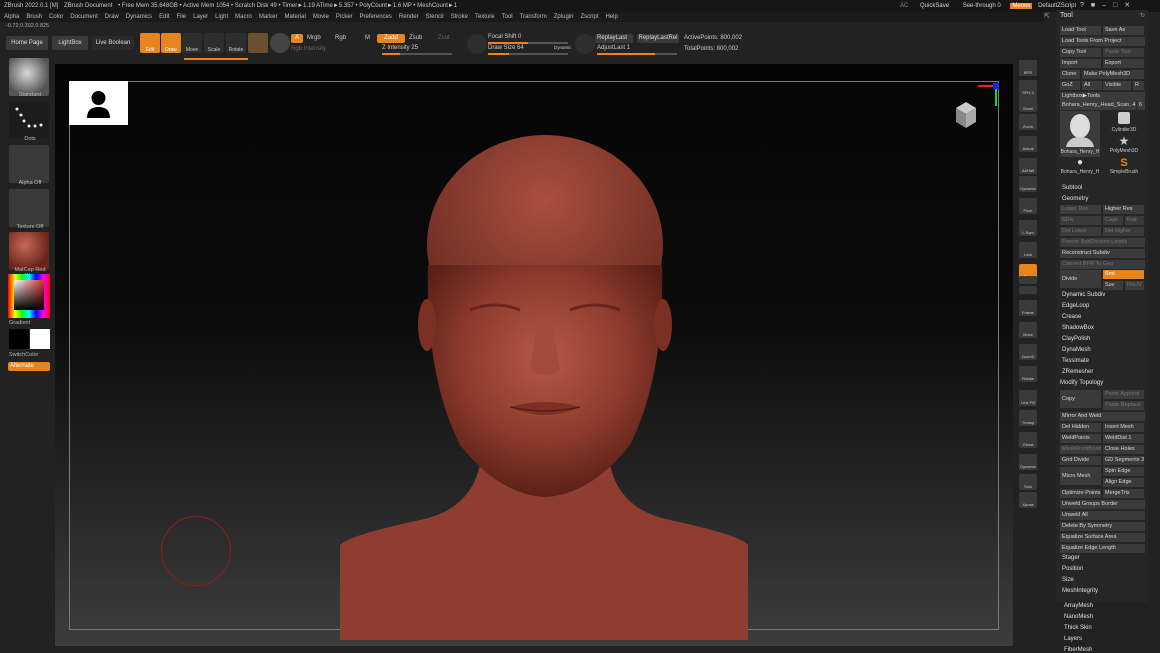 The image size is (1160, 653). I want to click on current-tool-slider: Bohara_Henry_Head_Scan. 4, so click(1098, 105).